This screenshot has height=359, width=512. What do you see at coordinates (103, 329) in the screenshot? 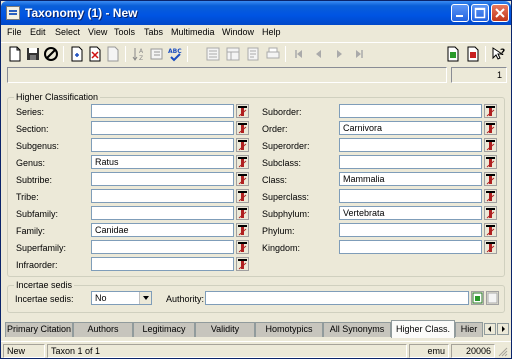
I see `tab-authors: Authors` at bounding box center [103, 329].